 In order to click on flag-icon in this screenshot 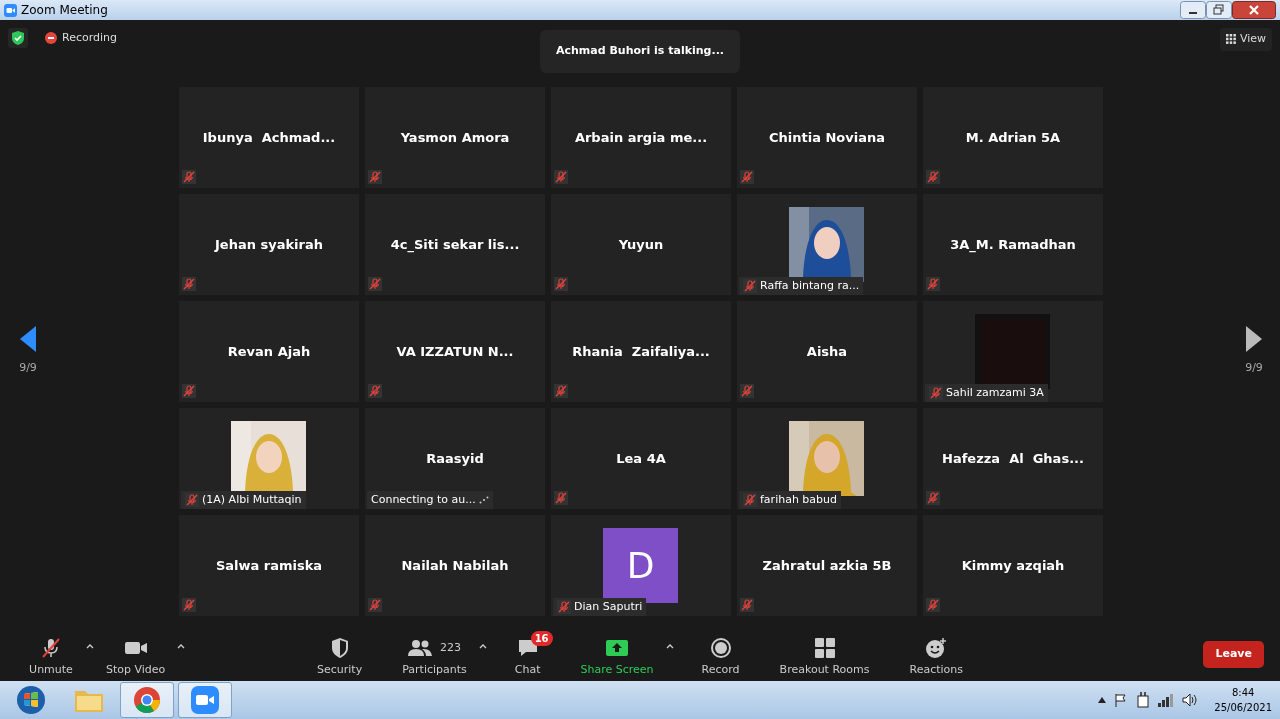, I will do `click(1121, 700)`.